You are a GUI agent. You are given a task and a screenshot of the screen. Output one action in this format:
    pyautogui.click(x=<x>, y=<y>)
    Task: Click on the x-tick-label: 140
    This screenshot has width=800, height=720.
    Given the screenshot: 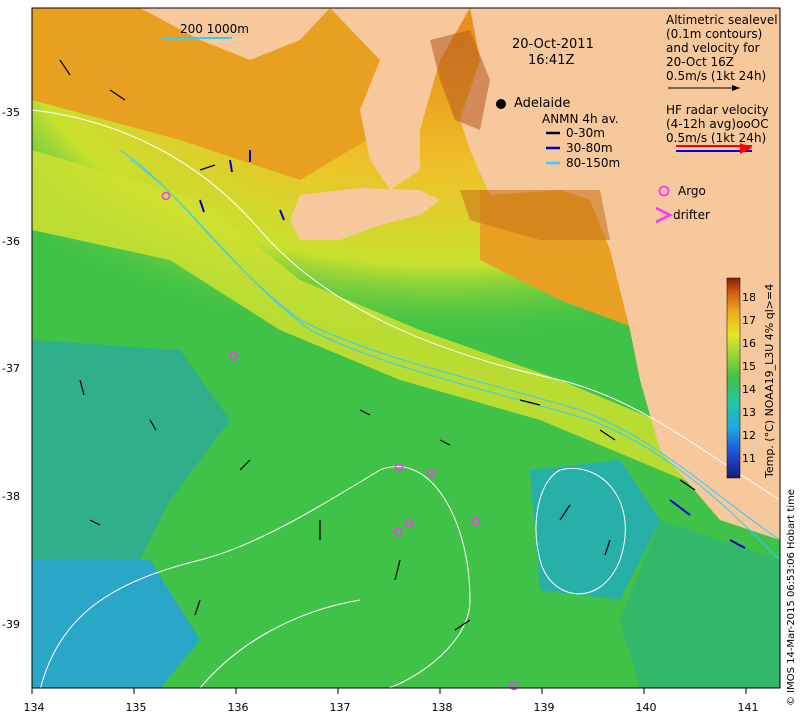 What is the action you would take?
    pyautogui.click(x=646, y=707)
    